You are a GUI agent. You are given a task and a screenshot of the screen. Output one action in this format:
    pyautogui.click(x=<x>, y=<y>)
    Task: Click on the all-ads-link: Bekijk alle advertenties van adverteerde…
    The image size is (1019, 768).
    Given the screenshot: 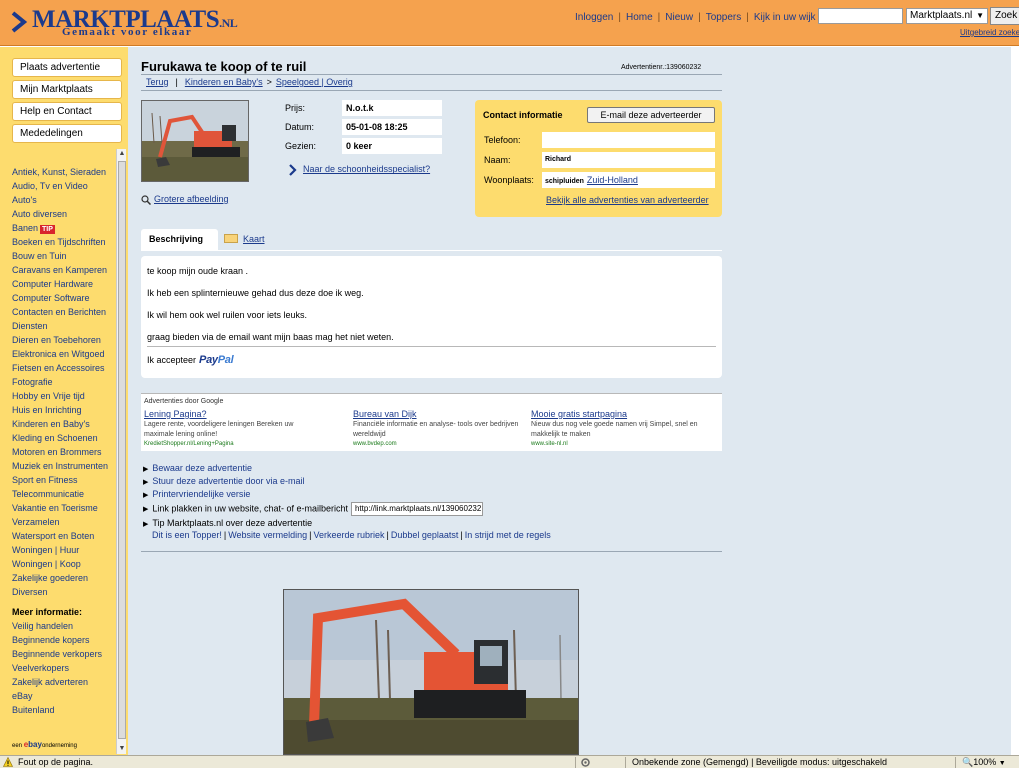 What is the action you would take?
    pyautogui.click(x=627, y=200)
    